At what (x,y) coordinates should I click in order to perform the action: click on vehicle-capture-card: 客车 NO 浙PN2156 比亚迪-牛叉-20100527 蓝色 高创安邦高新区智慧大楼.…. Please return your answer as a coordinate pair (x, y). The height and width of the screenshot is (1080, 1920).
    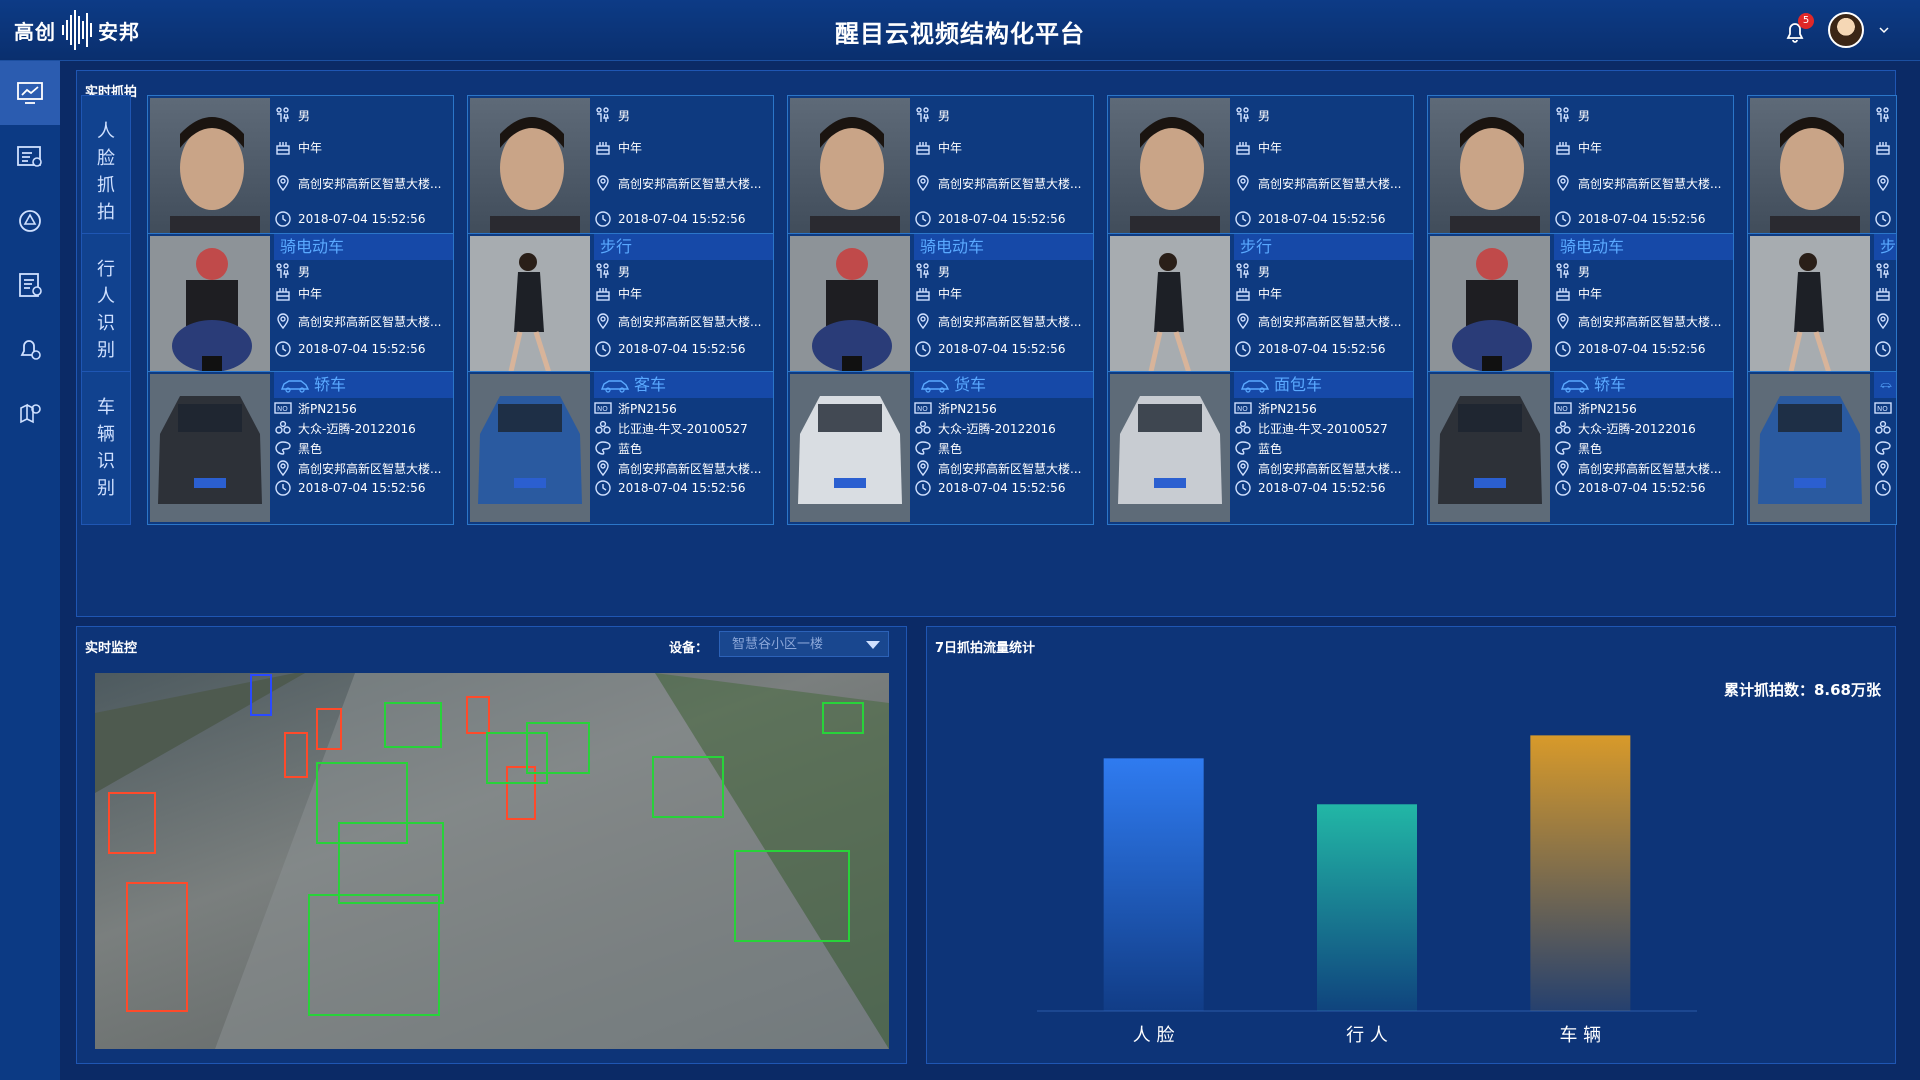
    Looking at the image, I should click on (620, 448).